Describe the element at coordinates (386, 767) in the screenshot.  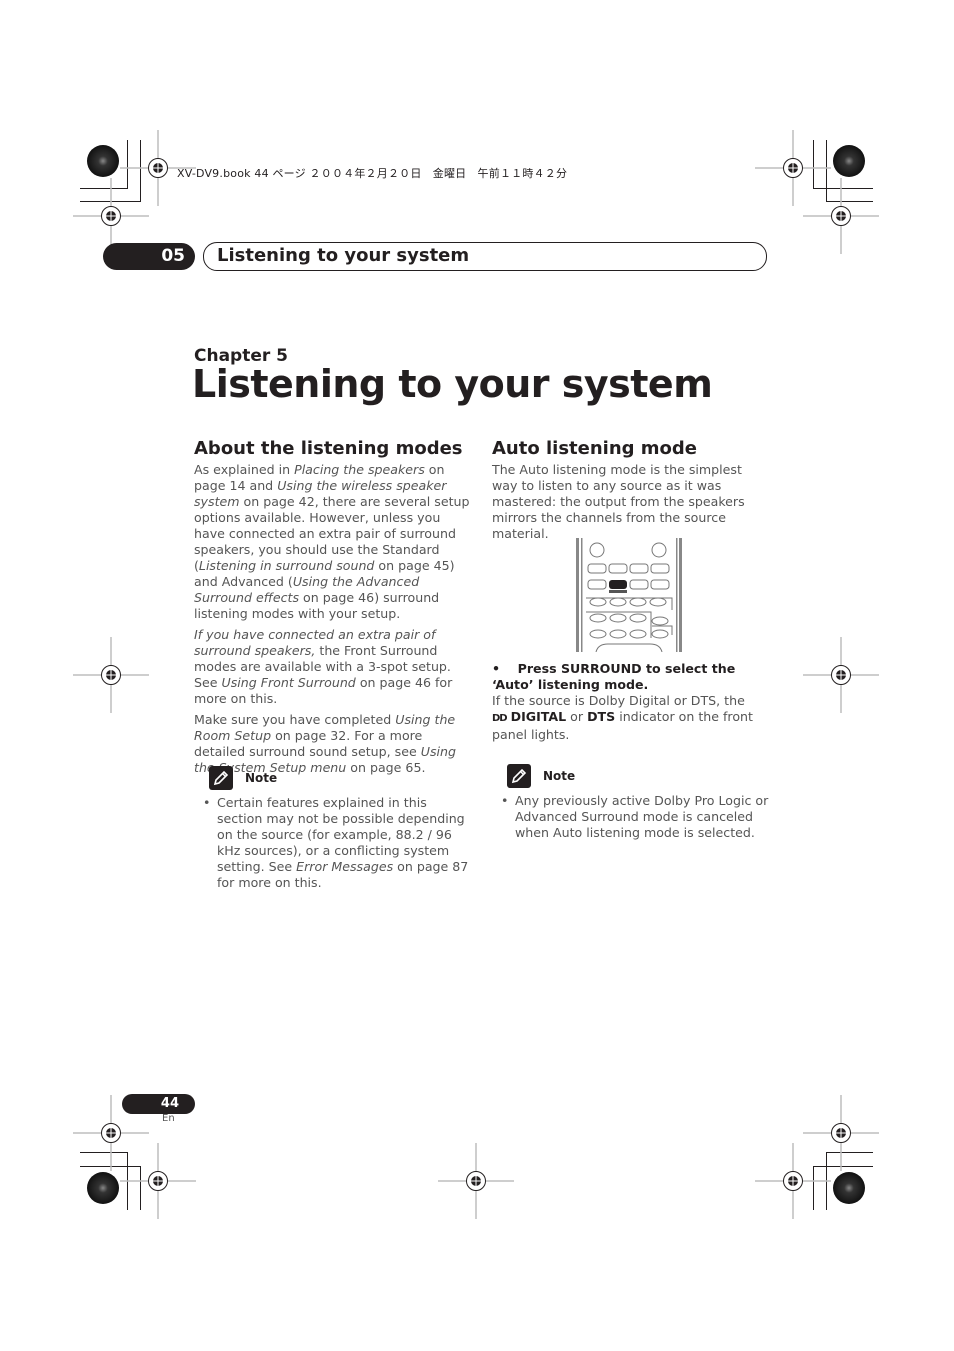
I see `text-run: on page 65.` at that location.